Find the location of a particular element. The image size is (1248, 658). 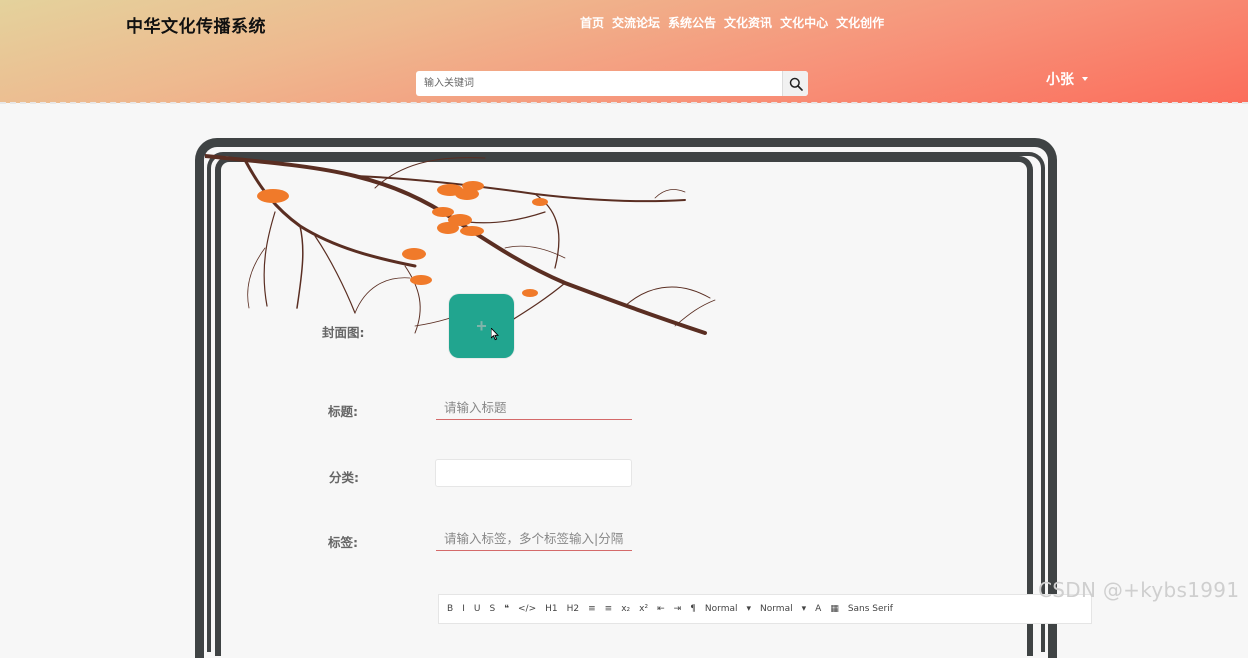

title-input is located at coordinates (534, 408).